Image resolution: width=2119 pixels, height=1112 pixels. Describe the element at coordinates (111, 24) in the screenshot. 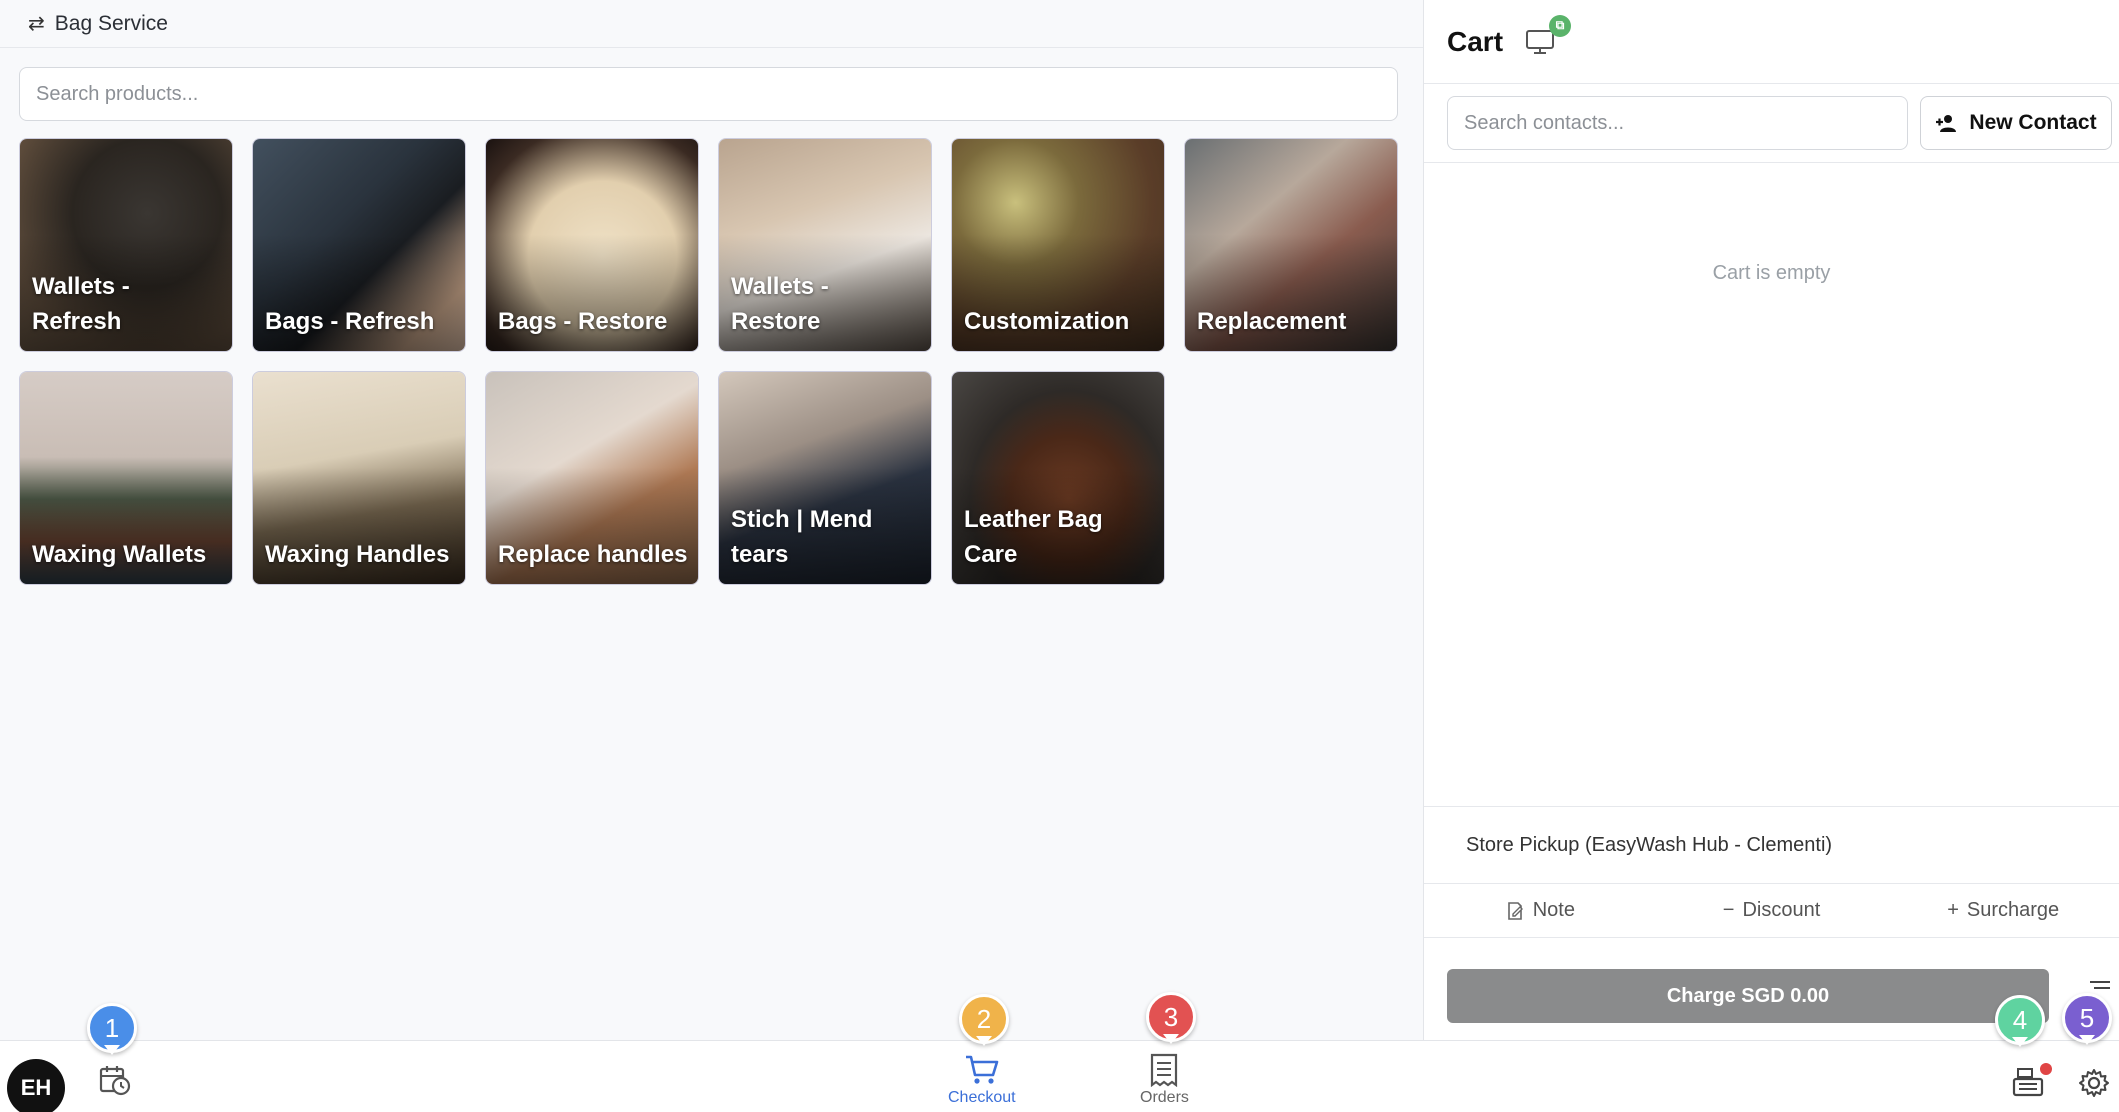

I see `category-title: Bag Service` at that location.